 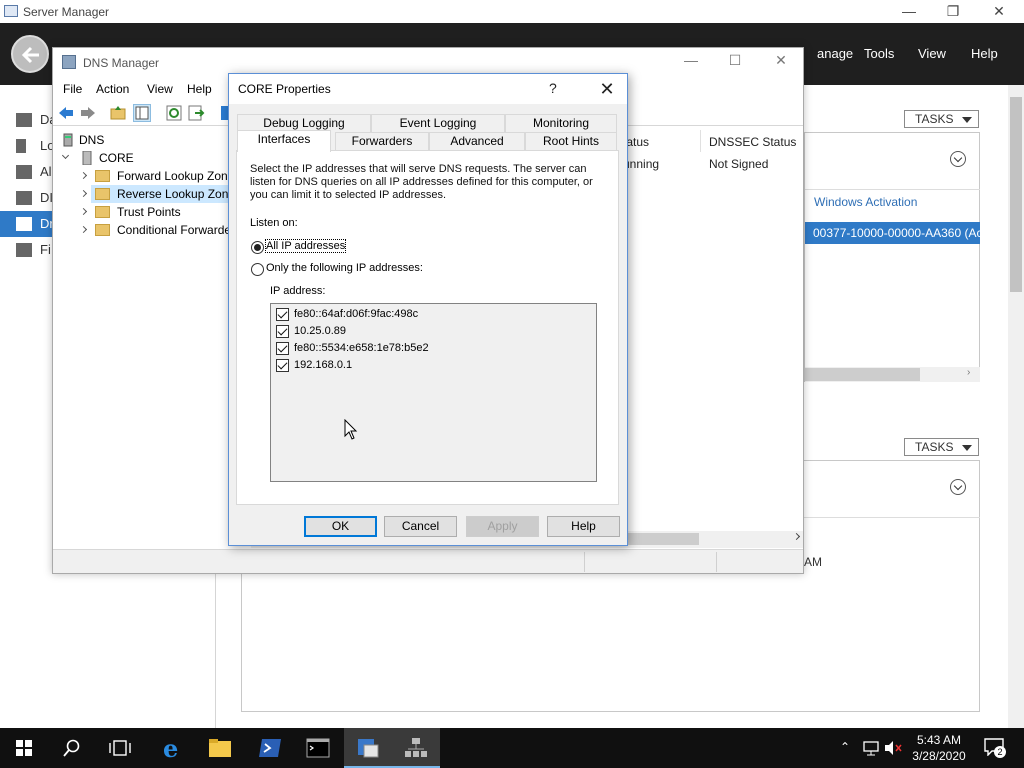 I want to click on dns-minimize-button: —, so click(x=691, y=62).